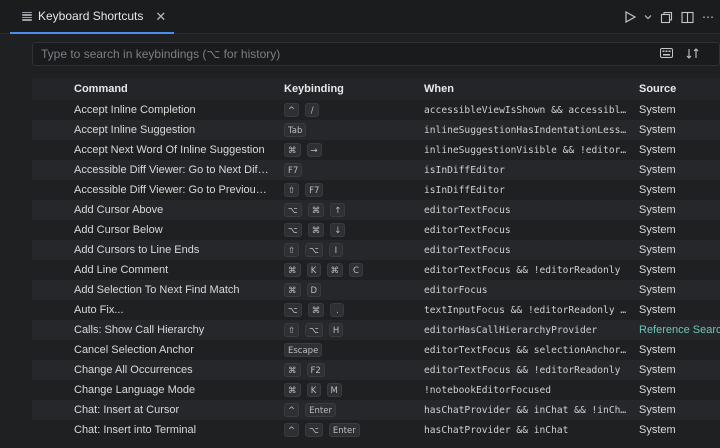 Image resolution: width=720 pixels, height=448 pixels. I want to click on run-icon, so click(630, 17).